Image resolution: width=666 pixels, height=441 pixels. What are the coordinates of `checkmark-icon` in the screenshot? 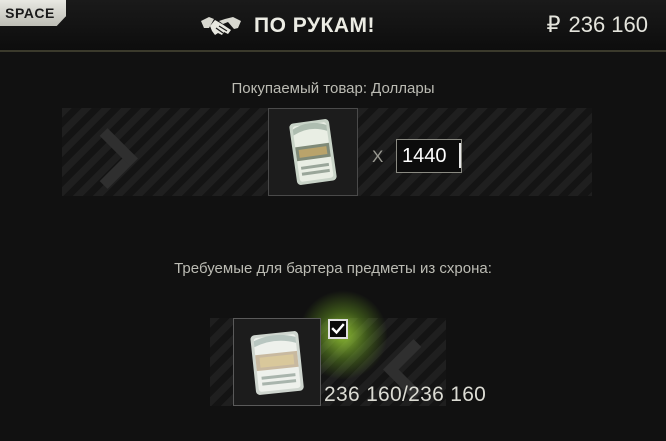 It's located at (338, 329).